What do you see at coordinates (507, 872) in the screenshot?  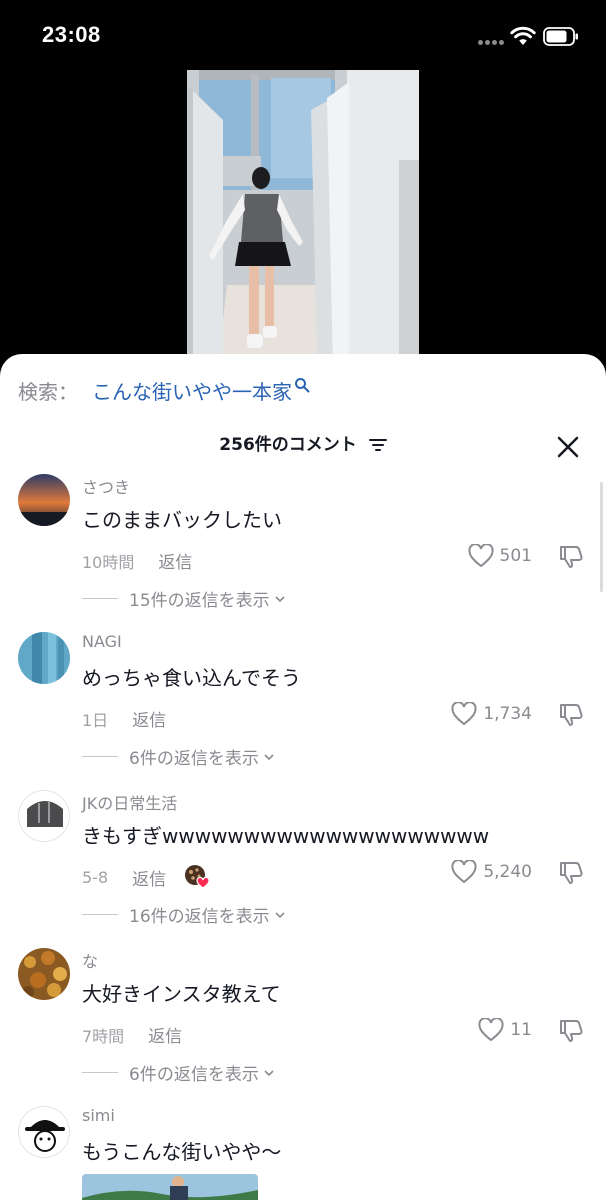 I see `like-count: 5,240` at bounding box center [507, 872].